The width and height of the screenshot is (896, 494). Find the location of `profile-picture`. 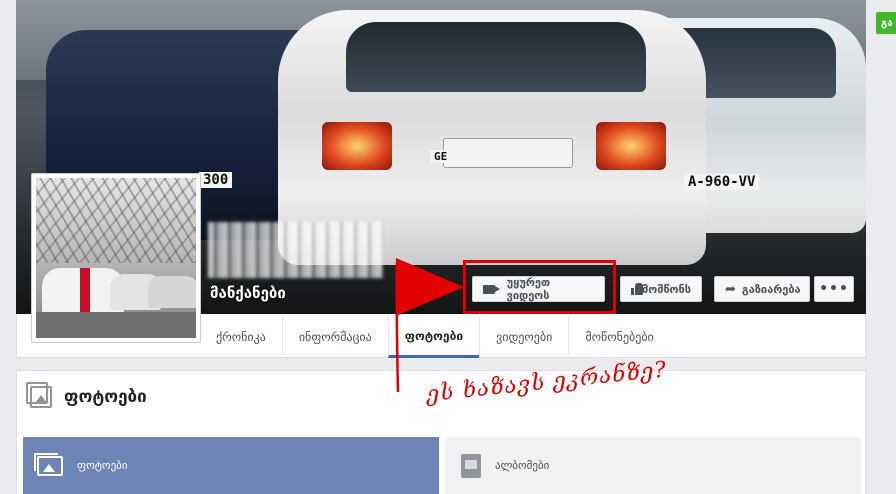

profile-picture is located at coordinates (116, 258).